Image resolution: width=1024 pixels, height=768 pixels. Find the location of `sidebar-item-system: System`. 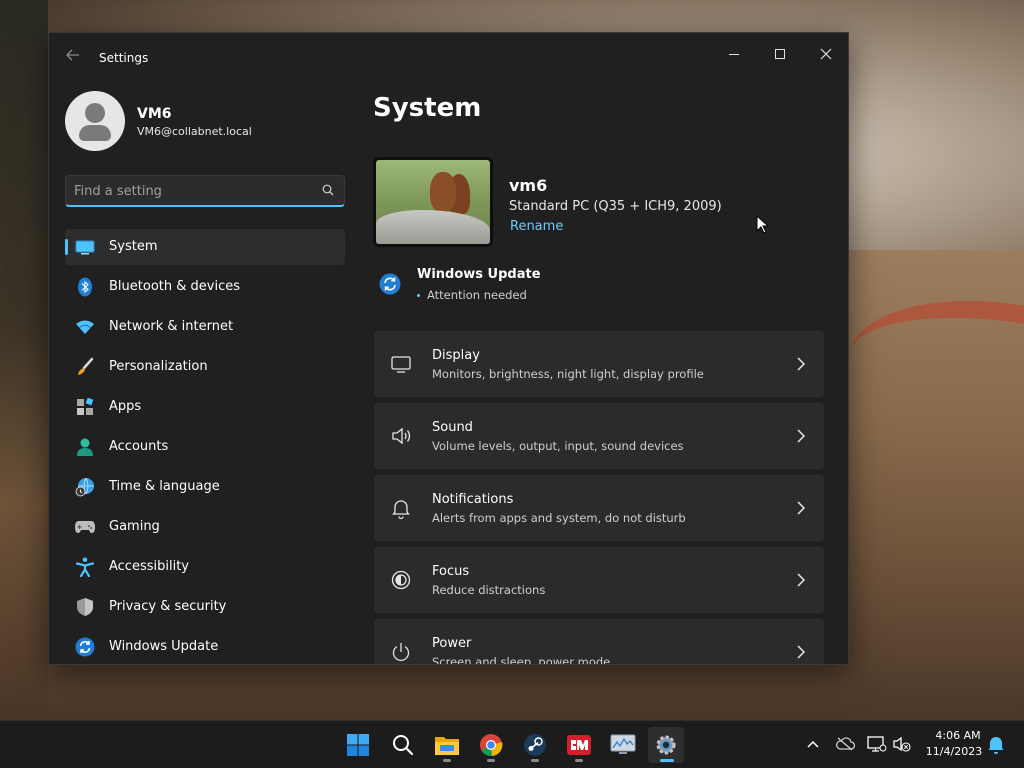

sidebar-item-system: System is located at coordinates (205, 247).